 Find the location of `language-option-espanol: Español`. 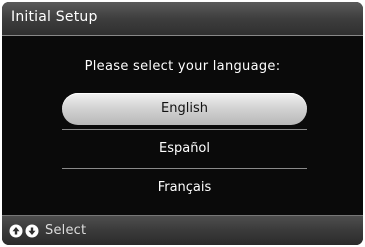

language-option-espanol: Español is located at coordinates (184, 149).